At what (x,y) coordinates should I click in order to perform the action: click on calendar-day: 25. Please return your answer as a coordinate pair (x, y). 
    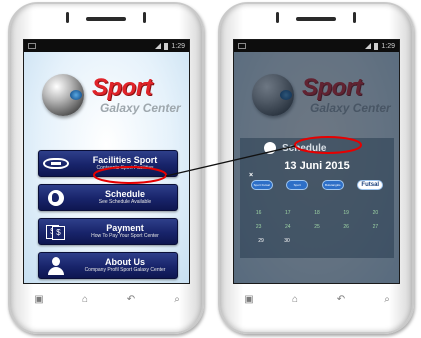
    Looking at the image, I should click on (317, 227).